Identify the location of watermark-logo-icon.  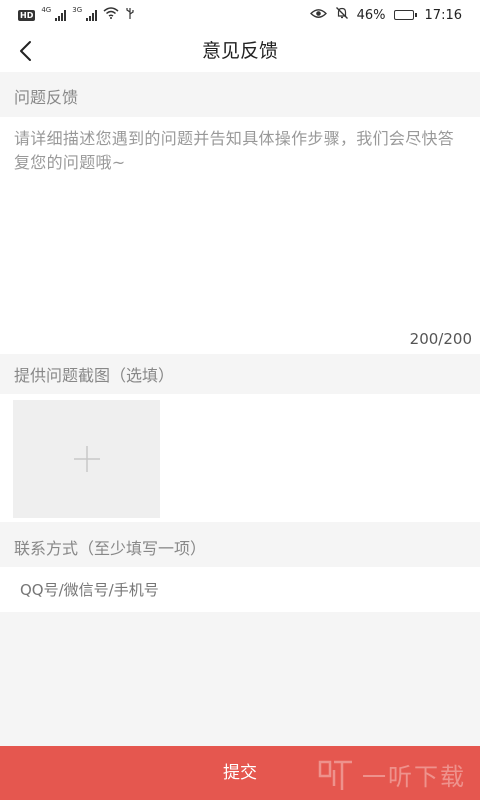
(336, 774).